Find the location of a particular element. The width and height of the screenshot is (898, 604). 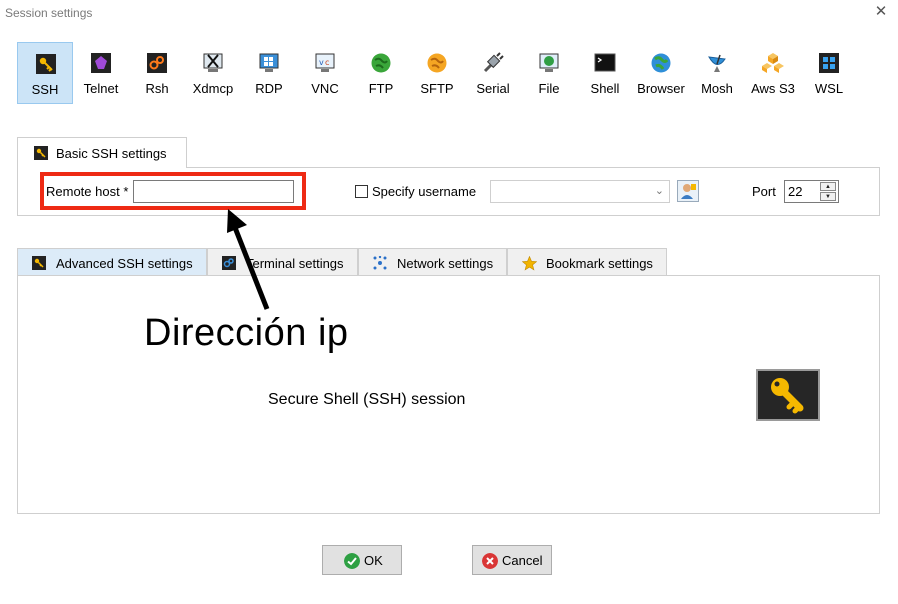

session-type-mosh: Mosh is located at coordinates (717, 73).